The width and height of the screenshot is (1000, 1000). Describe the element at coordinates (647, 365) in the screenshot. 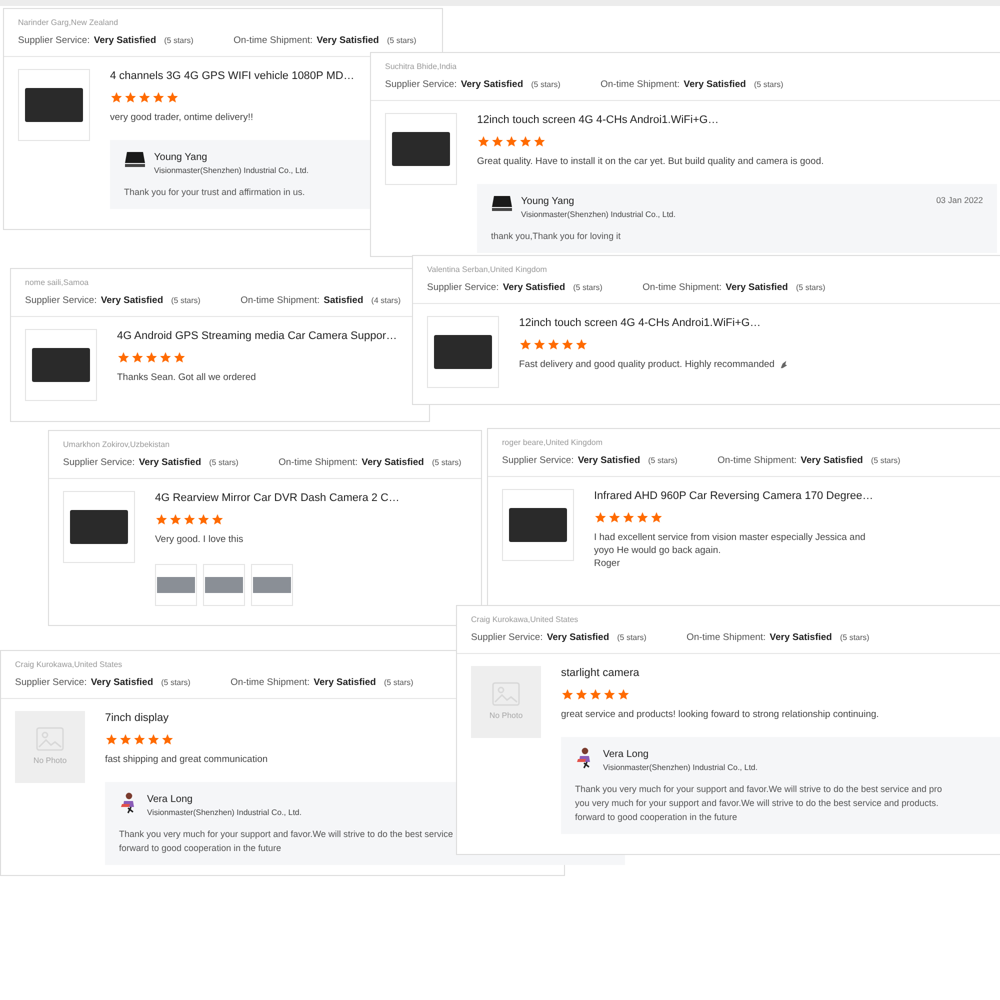

I see `review-text: Fast delivery and good quality product. Highly recommanded` at that location.